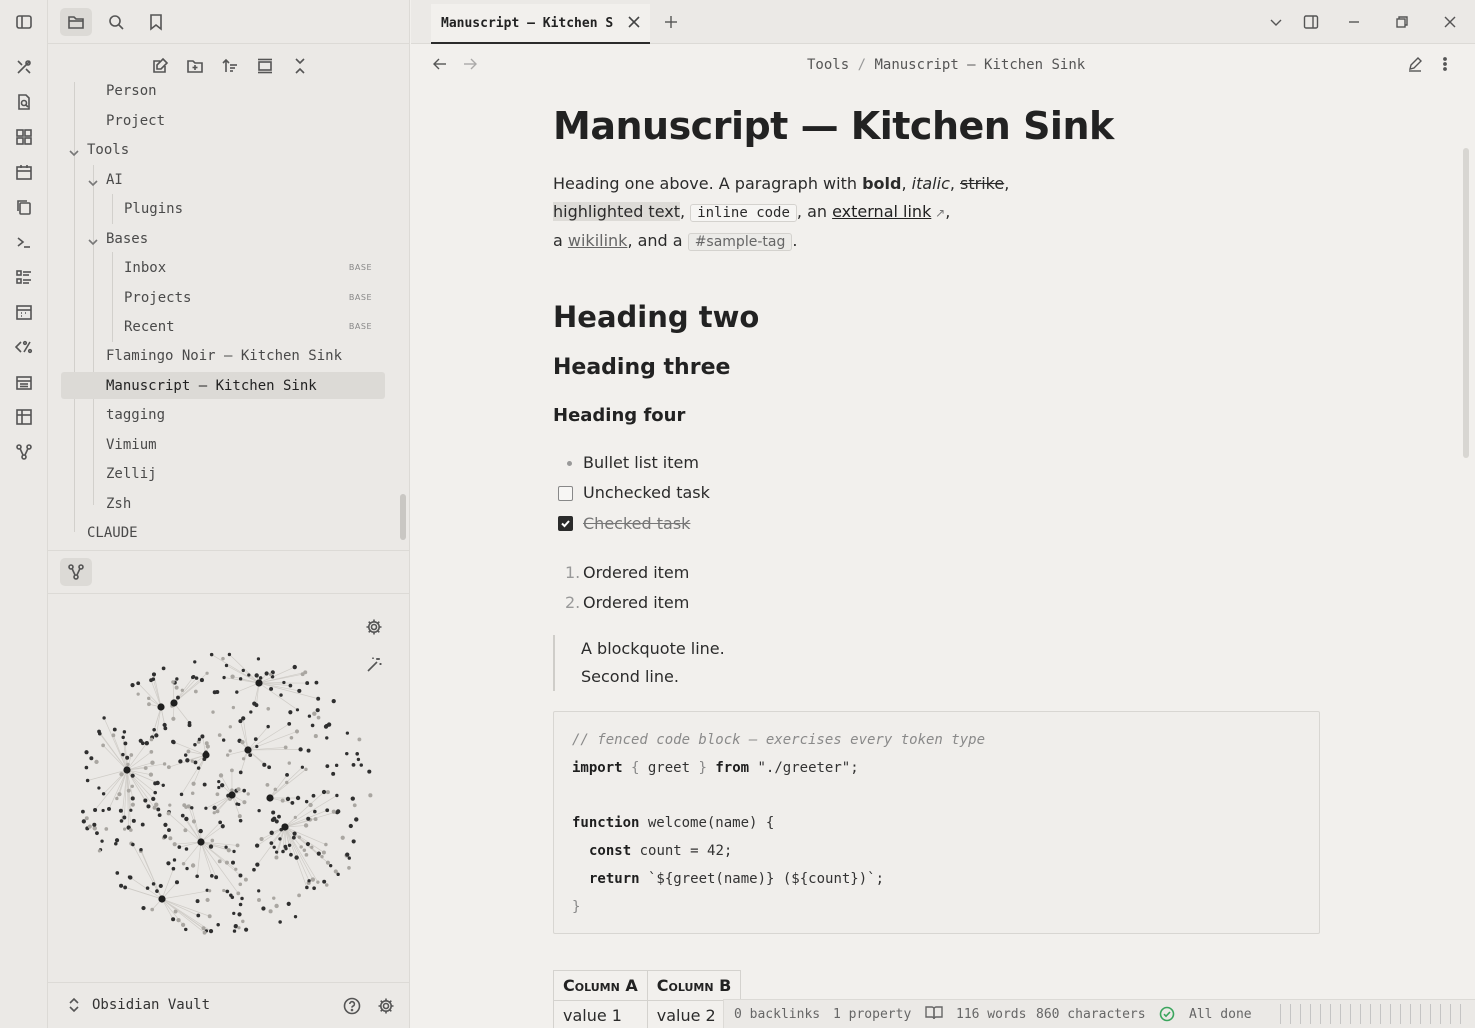  What do you see at coordinates (1415, 64) in the screenshot?
I see `edit-pencil-icon` at bounding box center [1415, 64].